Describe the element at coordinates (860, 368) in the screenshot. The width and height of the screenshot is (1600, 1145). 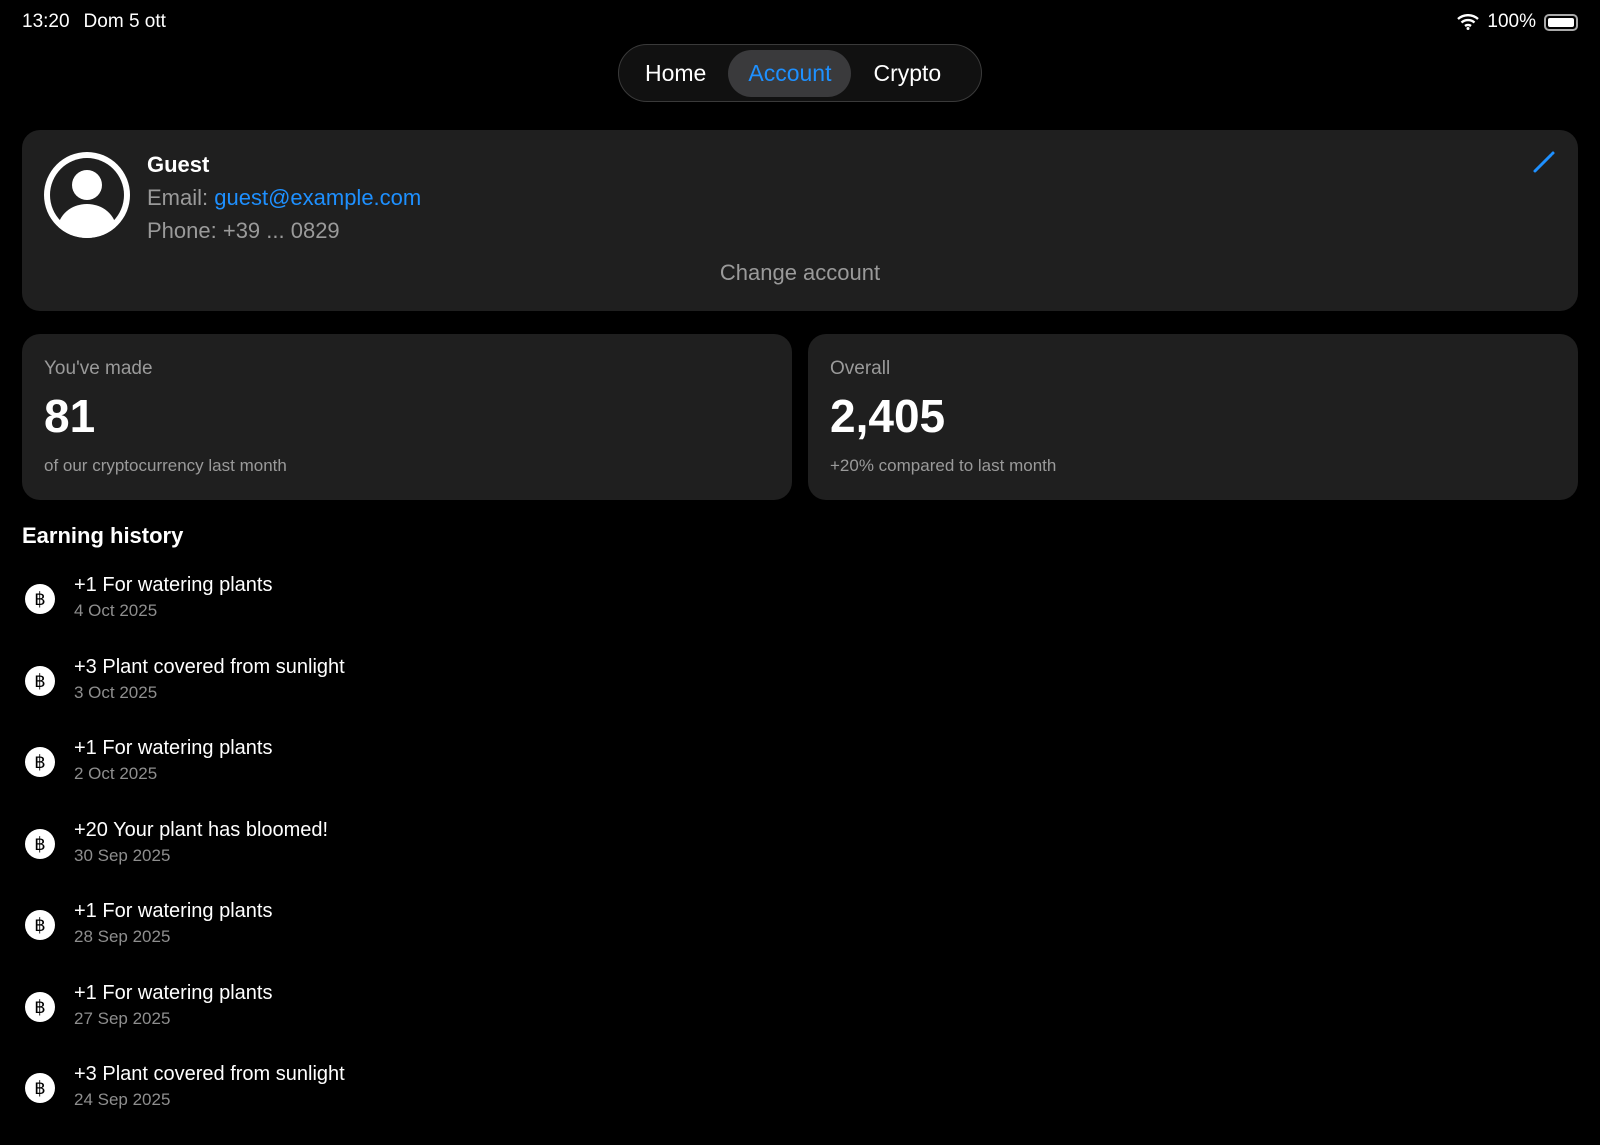
I see `stat-label: Overall` at that location.